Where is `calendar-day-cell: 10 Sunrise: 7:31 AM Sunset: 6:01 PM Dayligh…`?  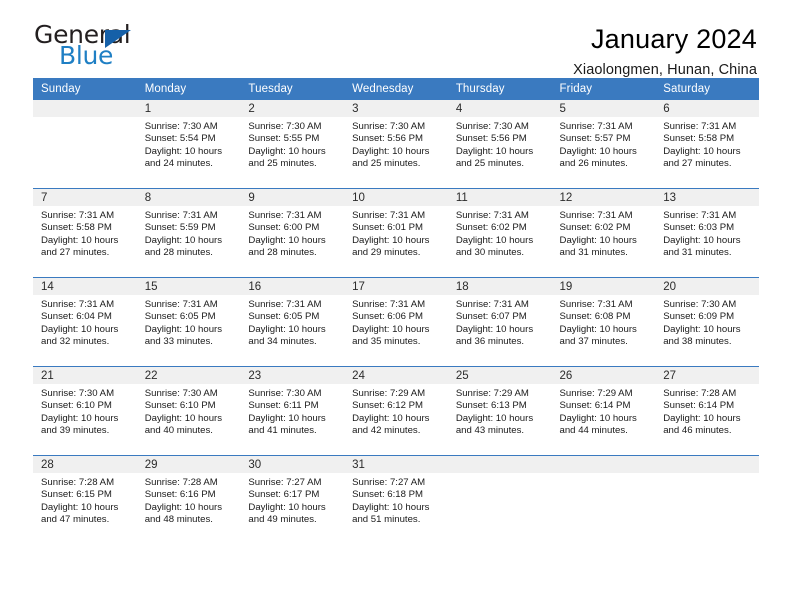 calendar-day-cell: 10 Sunrise: 7:31 AM Sunset: 6:01 PM Dayligh… is located at coordinates (396, 233).